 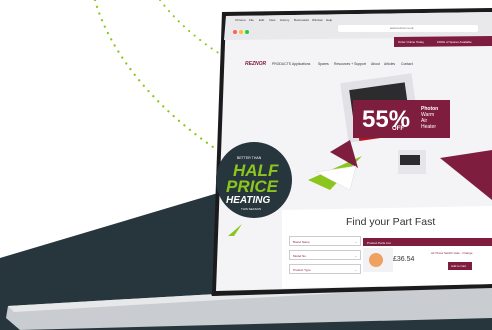 What do you see at coordinates (411, 42) in the screenshot?
I see `banner-order-online: Order Online Today` at bounding box center [411, 42].